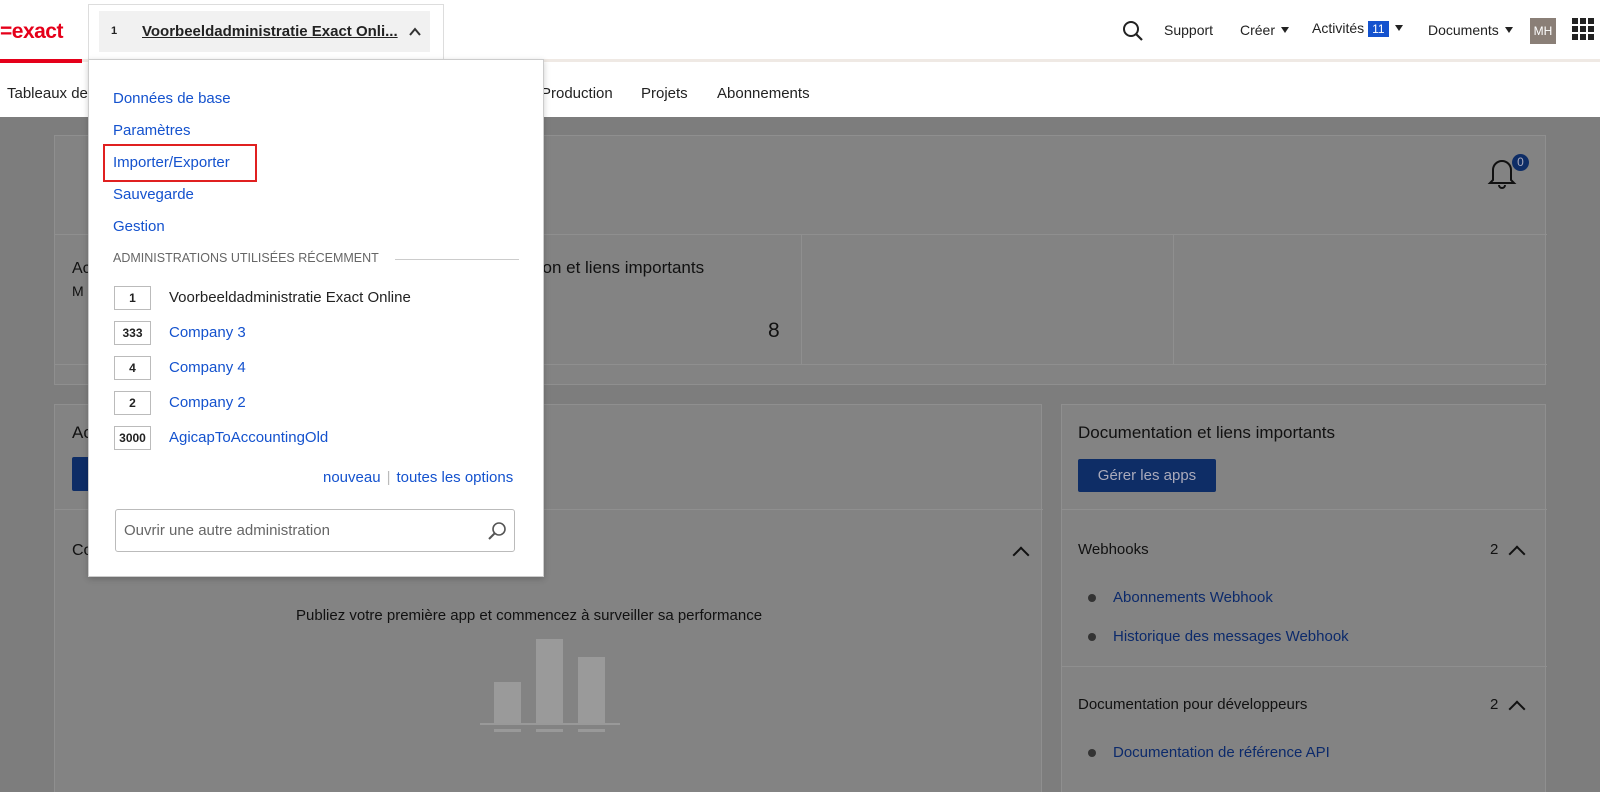  What do you see at coordinates (619, 268) in the screenshot?
I see `documentation-tile-title: tion et liens importants` at bounding box center [619, 268].